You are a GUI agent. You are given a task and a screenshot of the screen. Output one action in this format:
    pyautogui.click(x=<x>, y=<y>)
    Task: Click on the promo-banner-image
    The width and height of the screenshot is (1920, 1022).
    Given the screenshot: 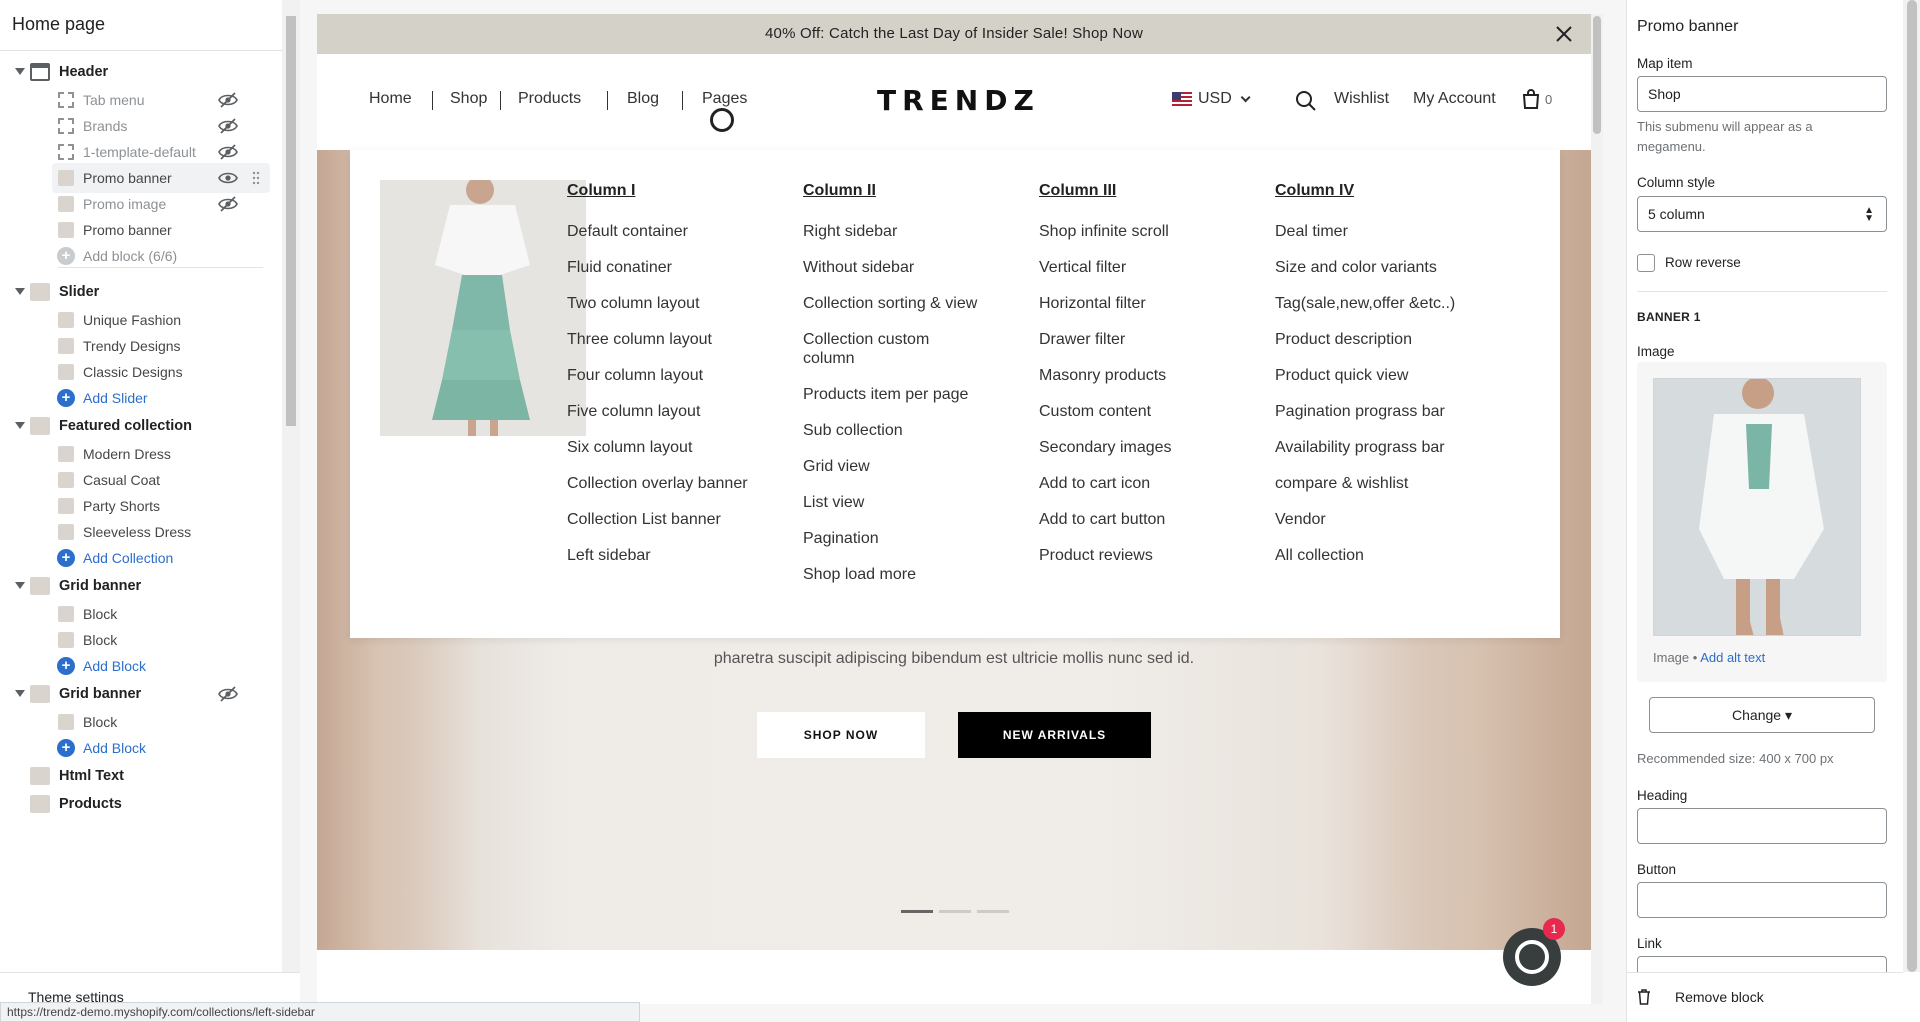 What is the action you would take?
    pyautogui.click(x=483, y=308)
    